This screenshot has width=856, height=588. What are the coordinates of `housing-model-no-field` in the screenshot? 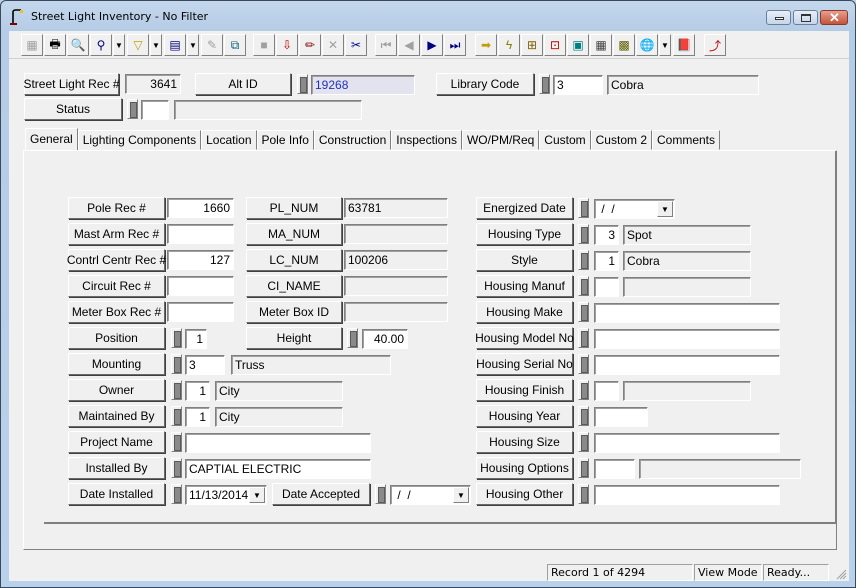 It's located at (687, 339).